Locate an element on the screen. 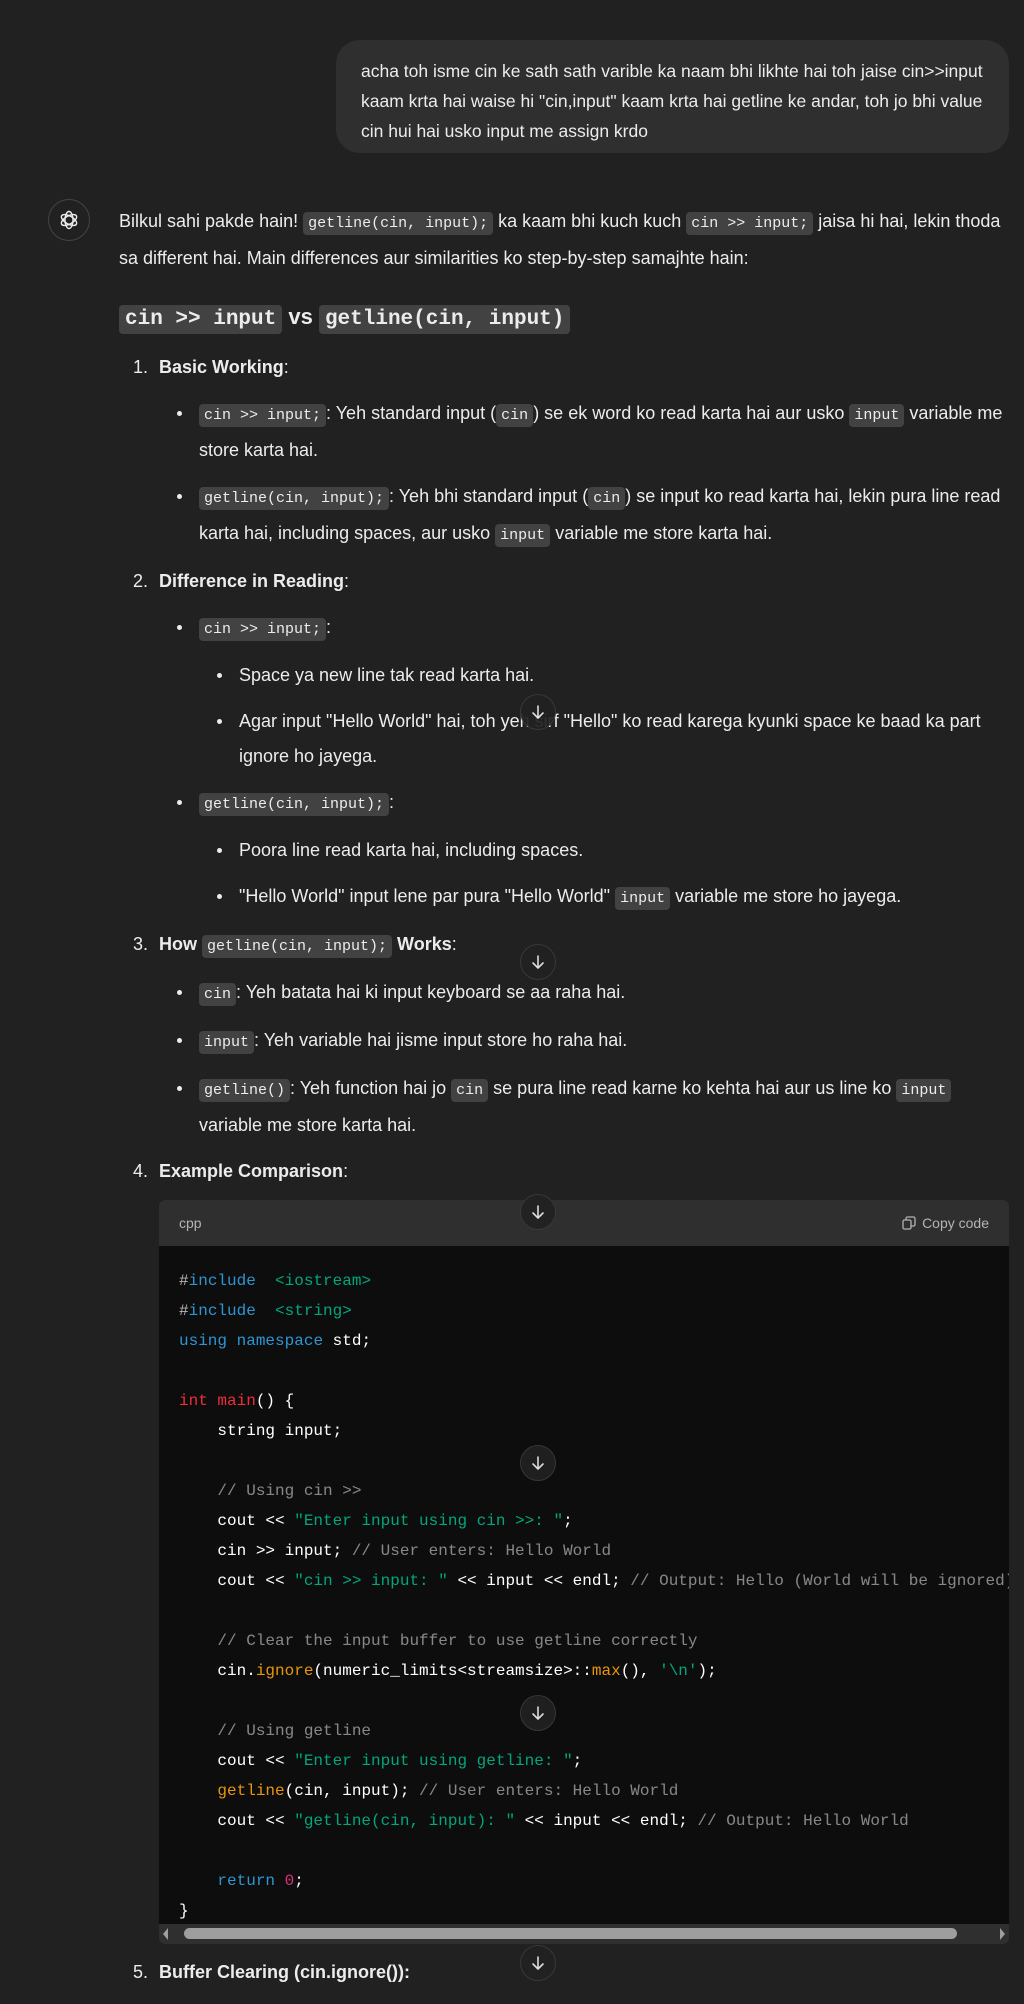  step-title: Difference in Reading: is located at coordinates (584, 581).